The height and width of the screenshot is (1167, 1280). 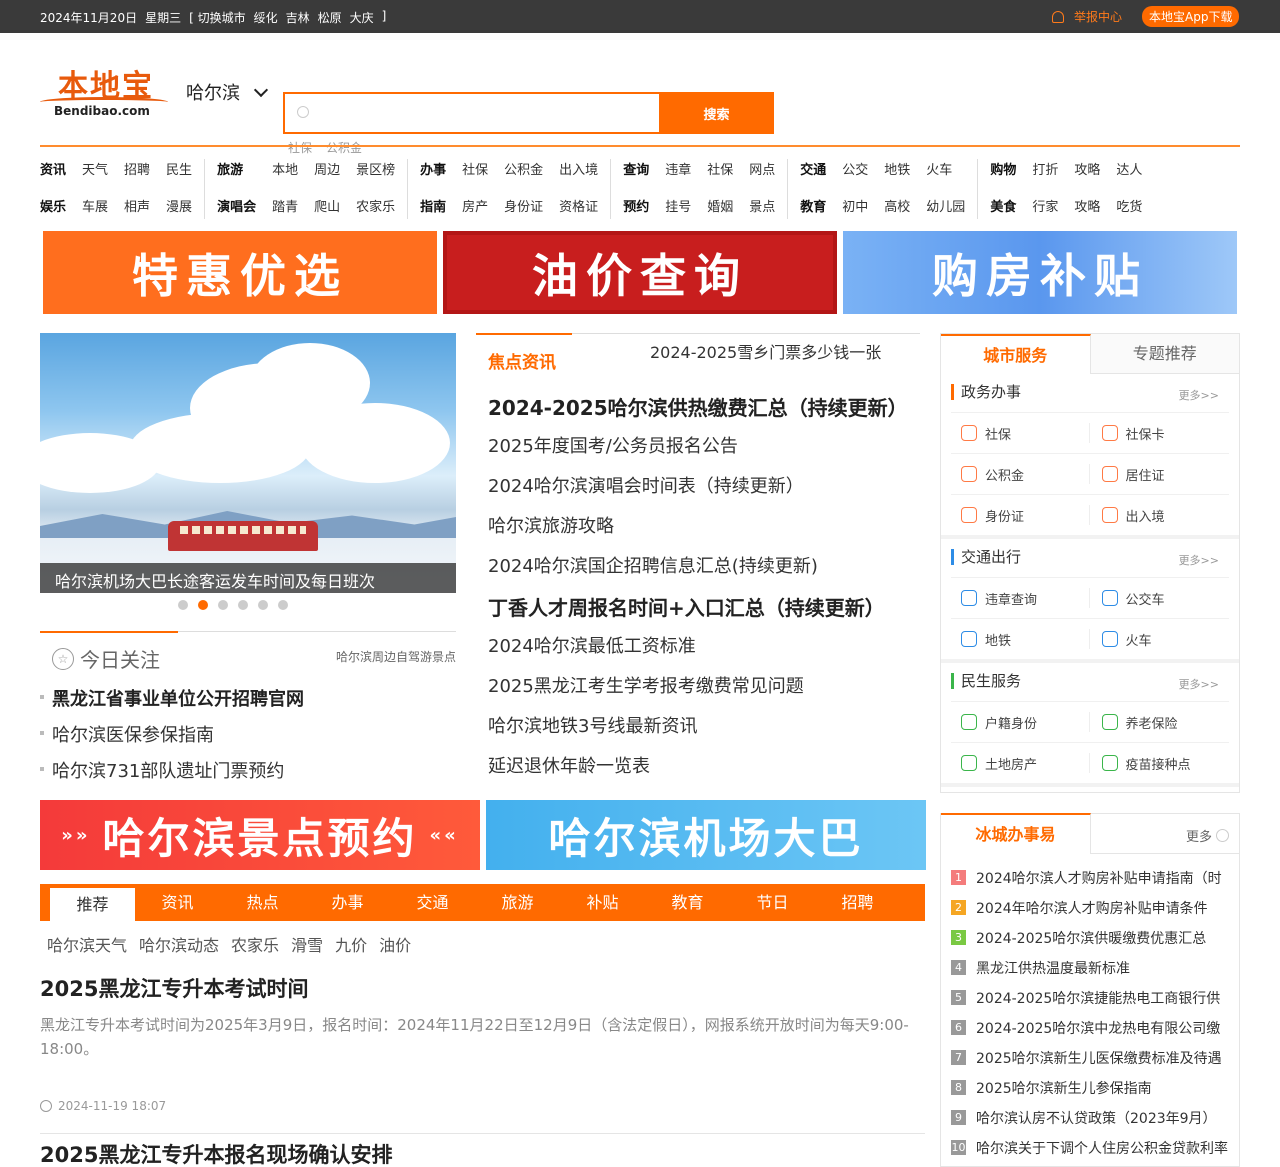 What do you see at coordinates (327, 170) in the screenshot?
I see `nav-link: 周边` at bounding box center [327, 170].